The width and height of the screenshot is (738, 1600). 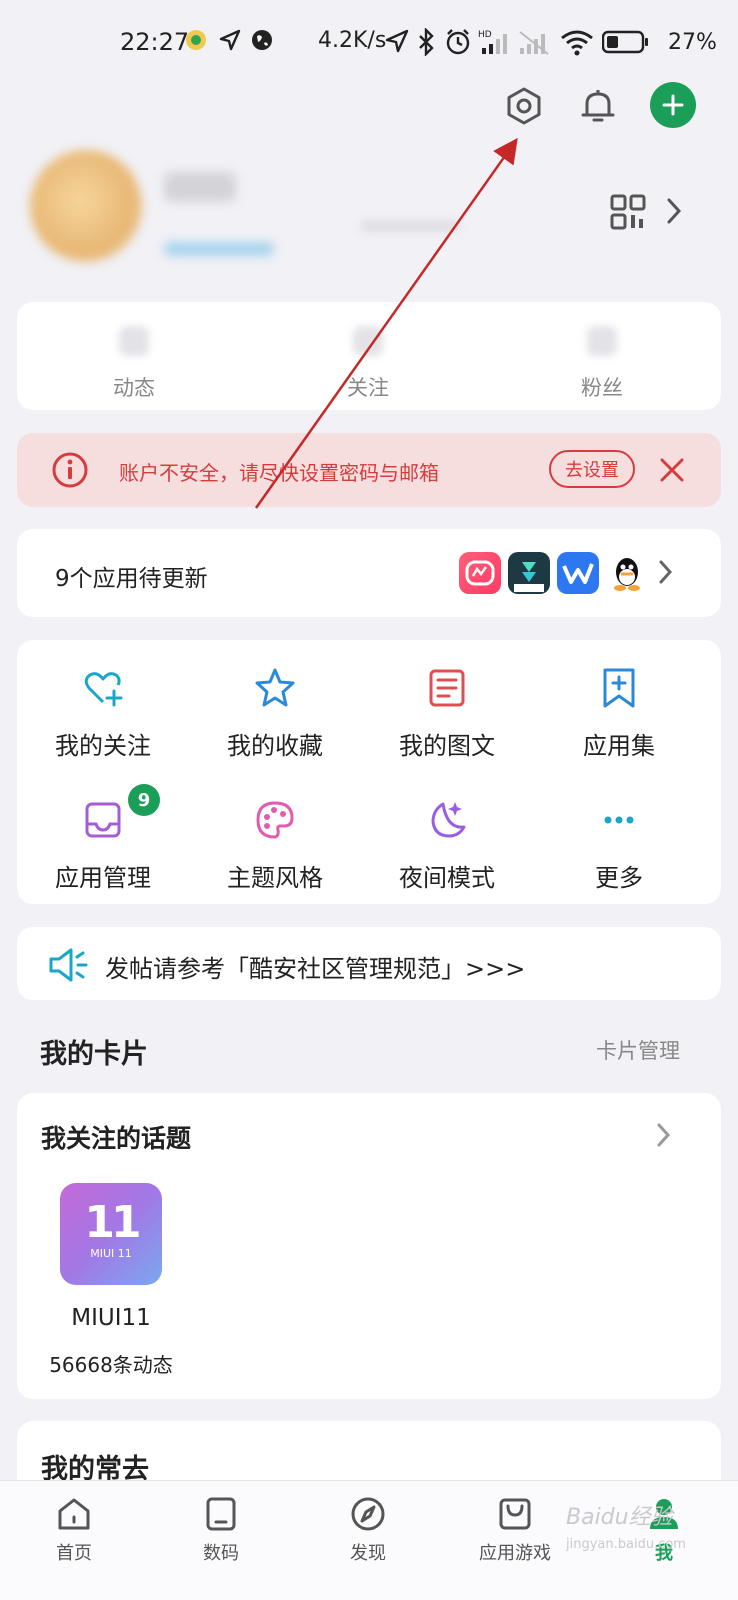 What do you see at coordinates (103, 878) in the screenshot?
I see `grid-label: 应用管理` at bounding box center [103, 878].